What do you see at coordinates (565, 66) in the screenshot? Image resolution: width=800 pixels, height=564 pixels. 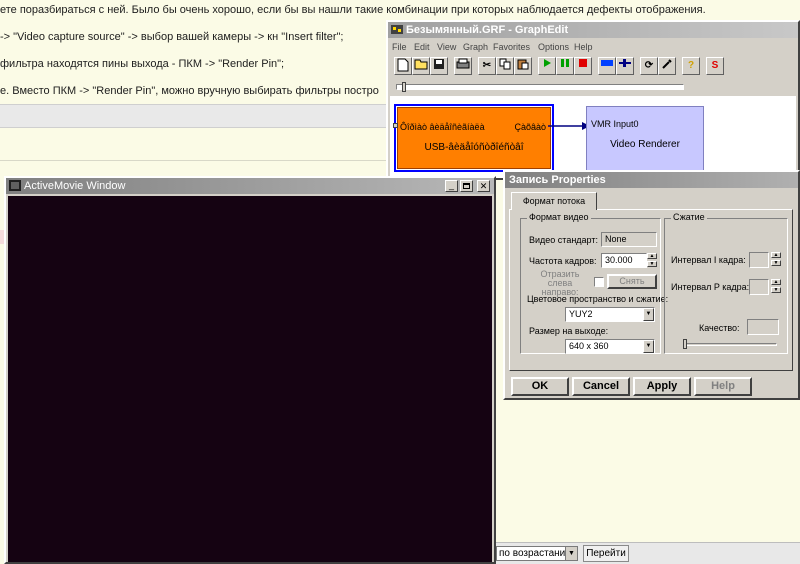 I see `pause-icon` at bounding box center [565, 66].